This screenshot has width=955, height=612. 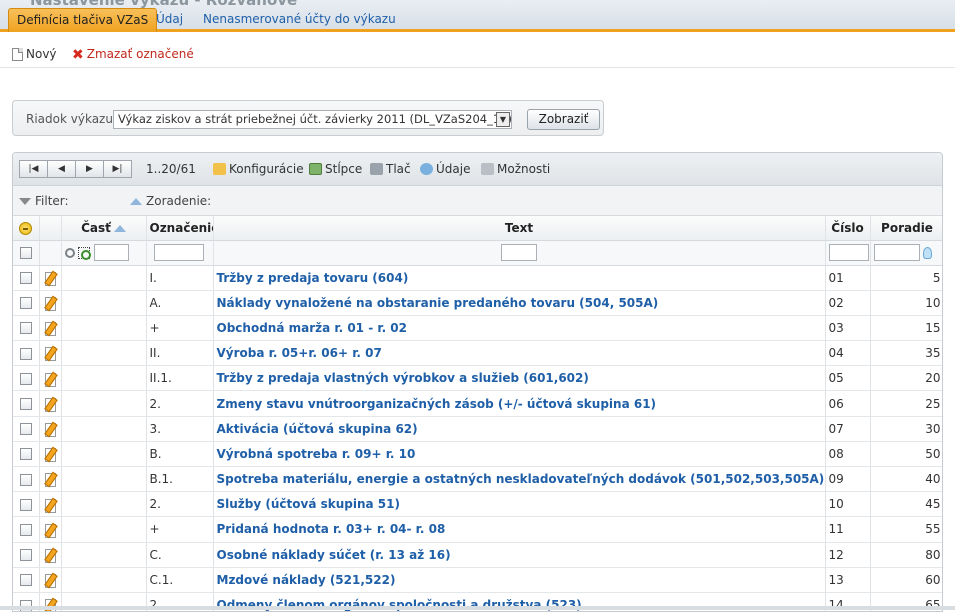 I want to click on row-text-link: Výroba r. 05+r. 06+ r. 07, so click(x=298, y=353).